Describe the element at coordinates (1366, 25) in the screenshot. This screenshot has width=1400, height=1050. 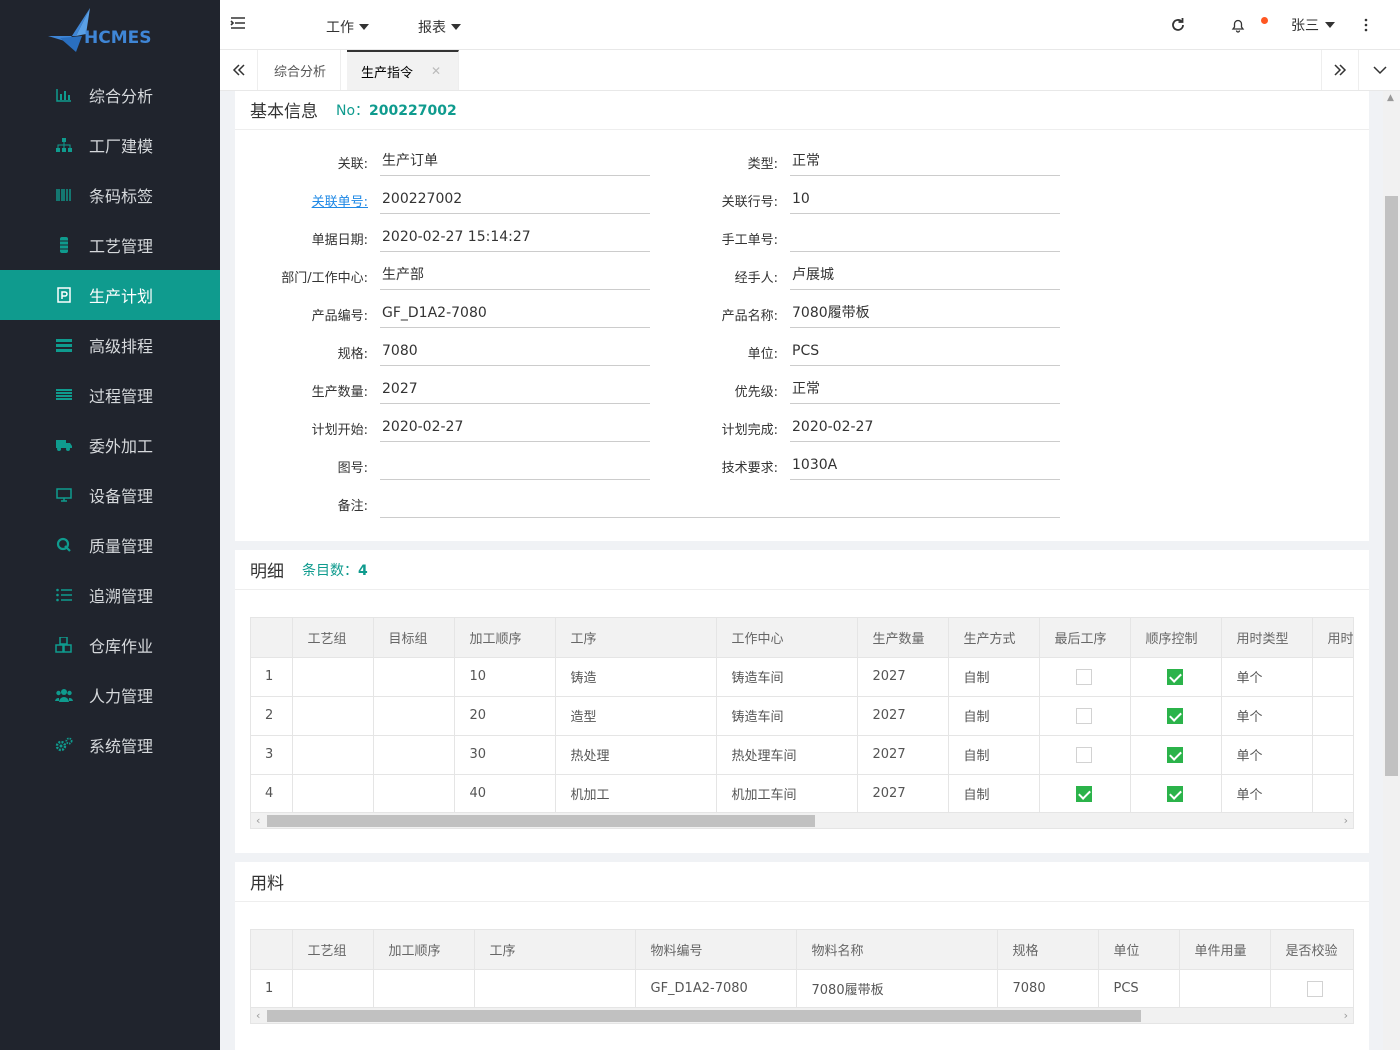
I see `more-vertical-icon` at that location.